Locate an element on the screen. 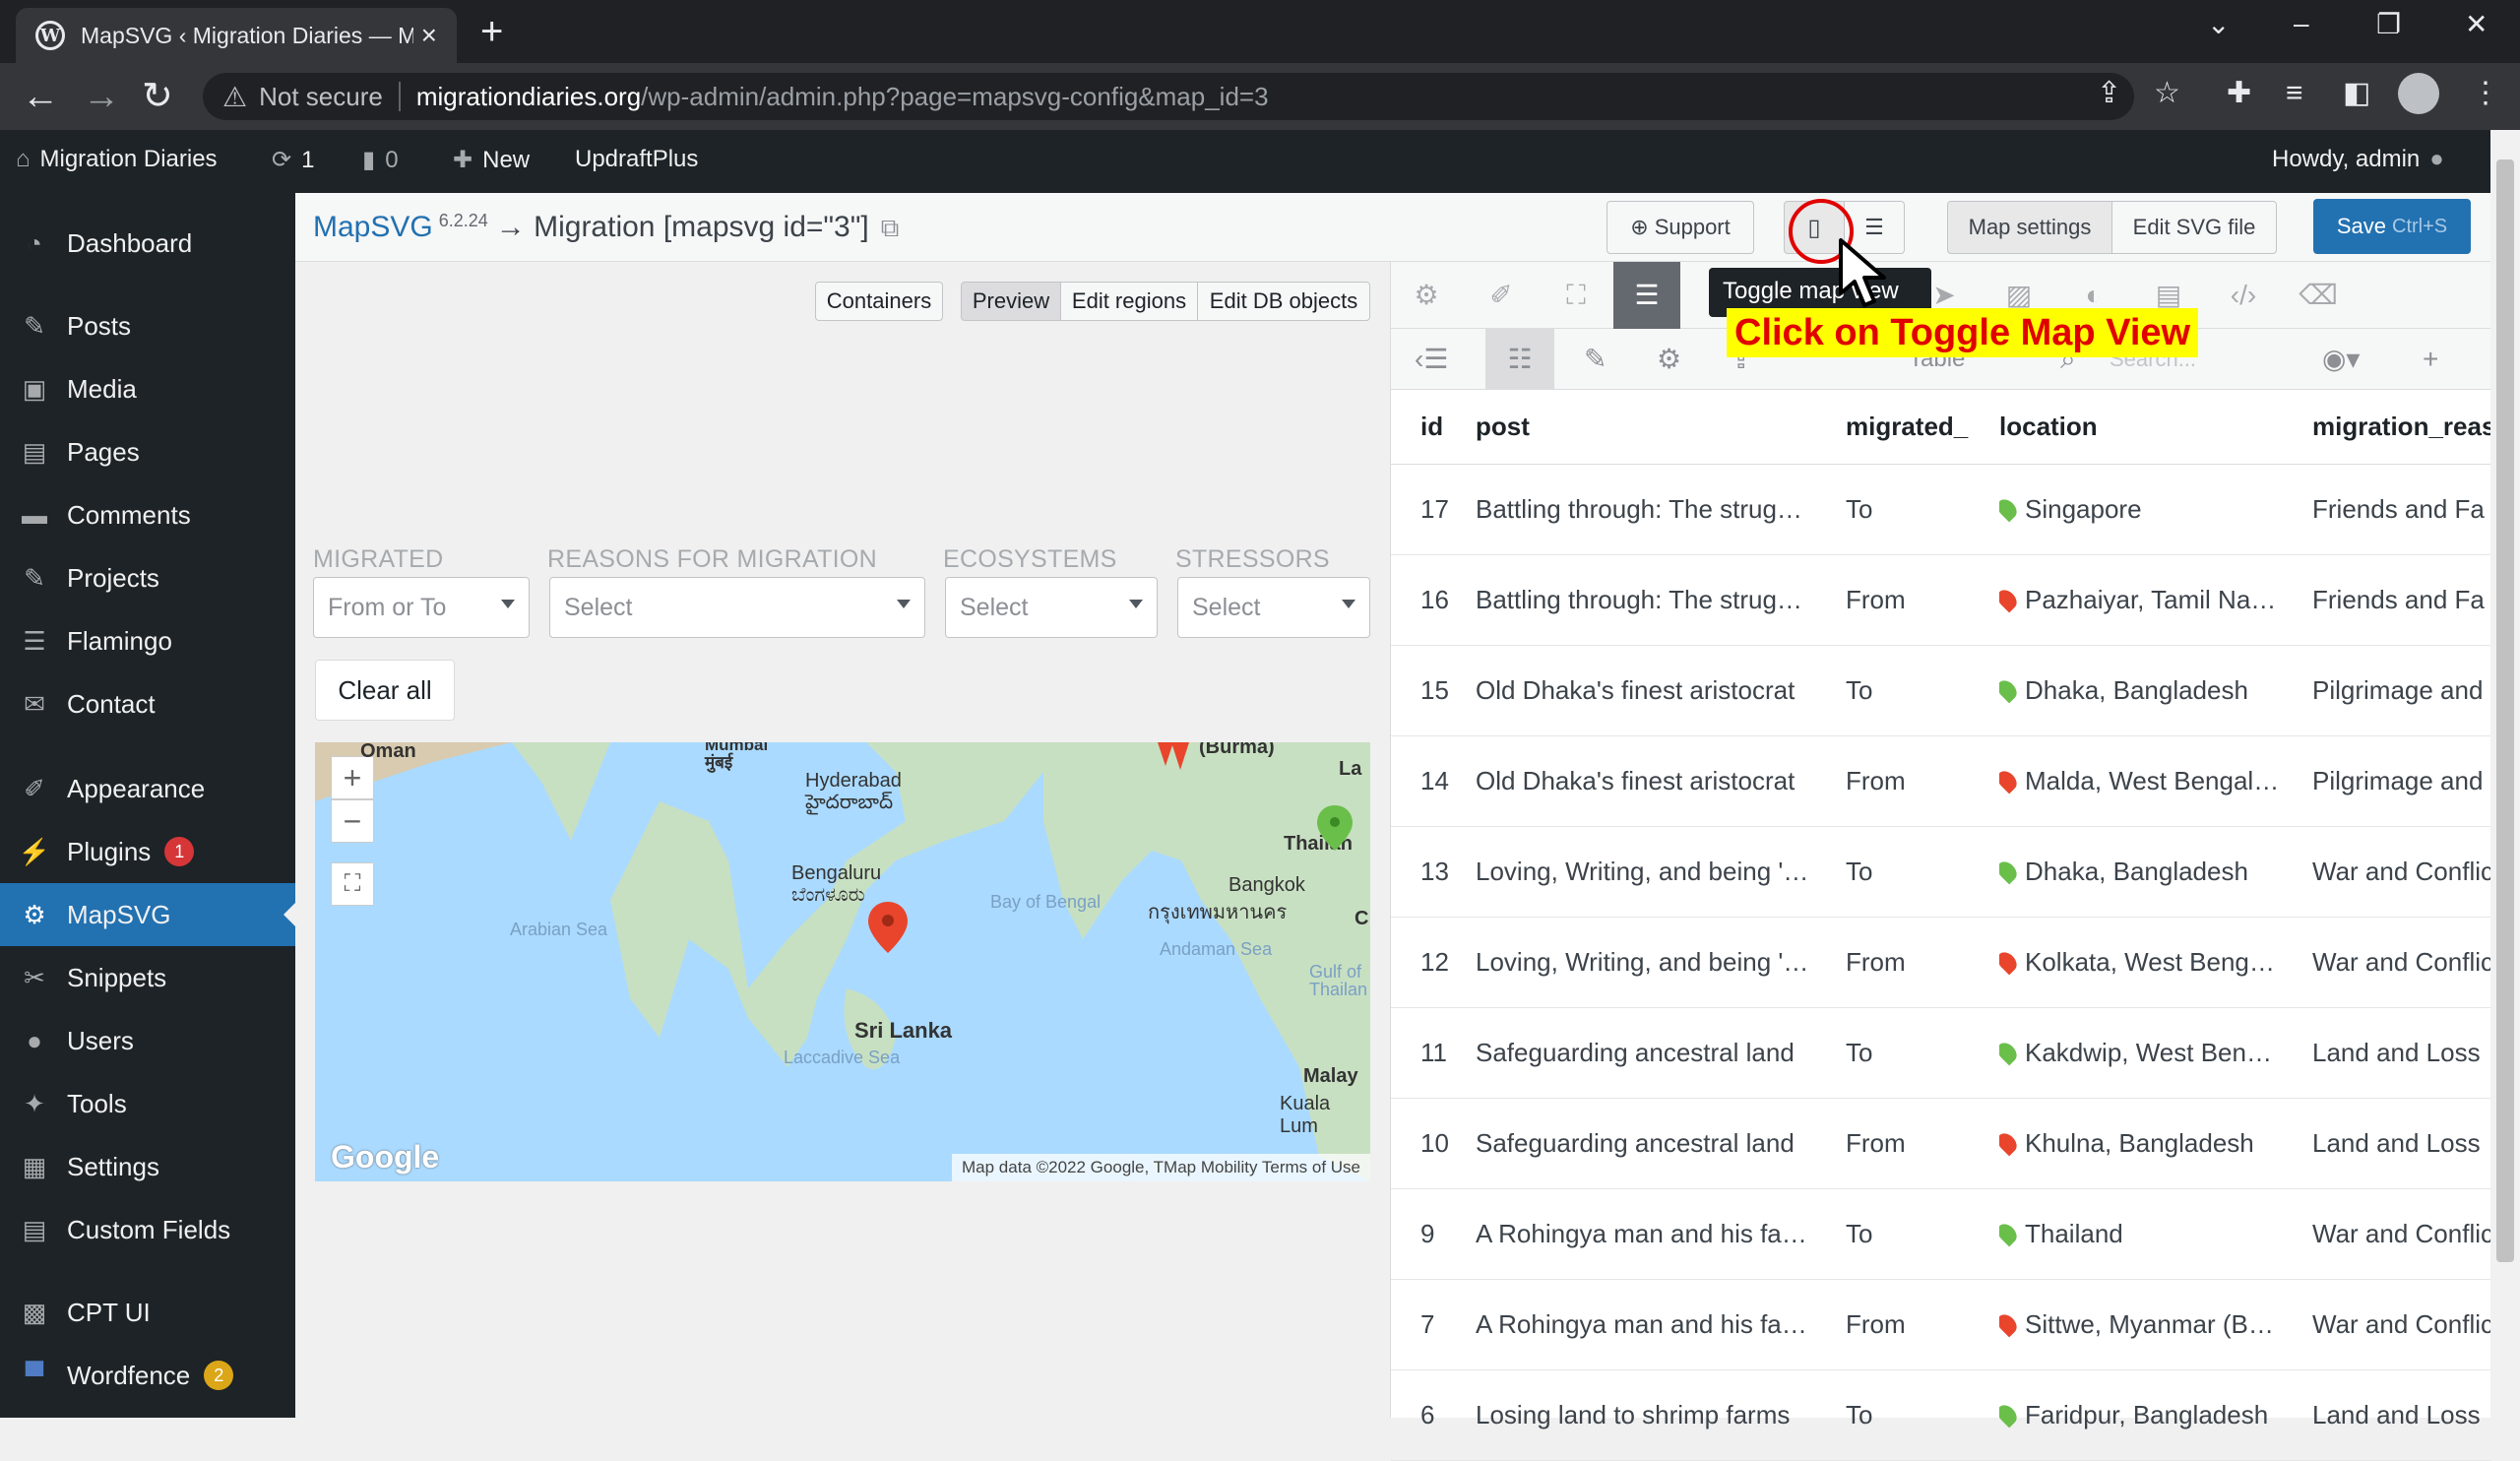 This screenshot has height=1461, width=2520. chevron-down-icon: ⌄ is located at coordinates (2218, 24).